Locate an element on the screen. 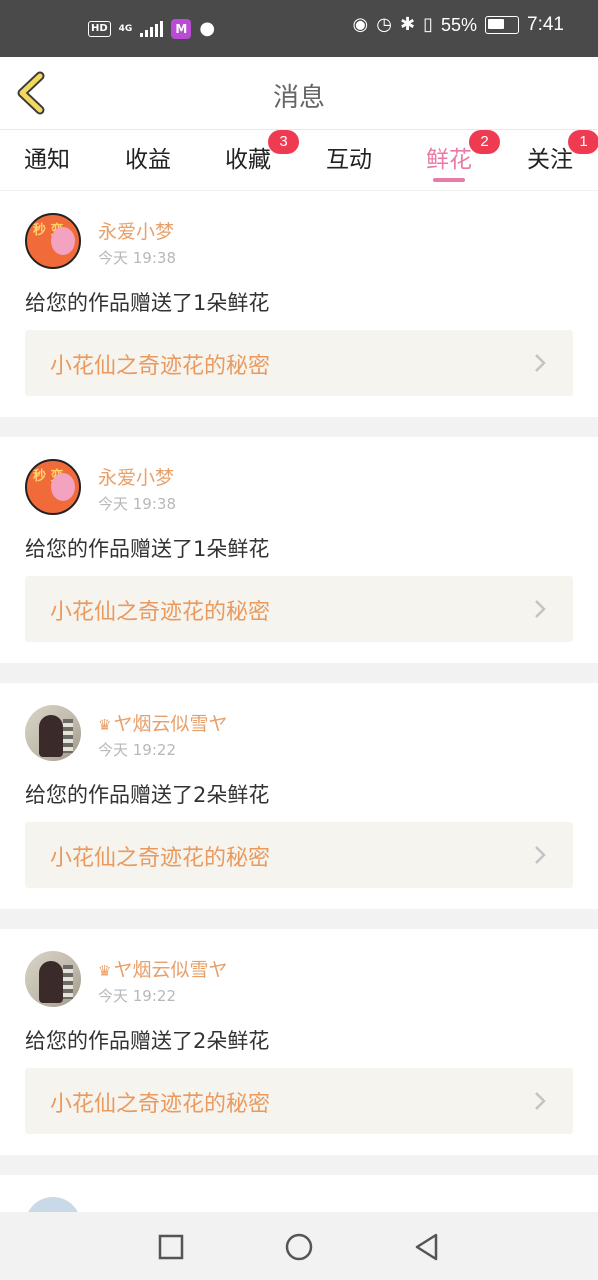 The width and height of the screenshot is (598, 1280). bluetooth-icon: ✱ is located at coordinates (407, 24).